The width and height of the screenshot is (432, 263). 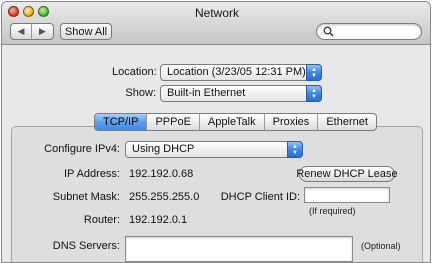 What do you see at coordinates (236, 72) in the screenshot?
I see `location-value: Location (3/23/05 12:31 PM)` at bounding box center [236, 72].